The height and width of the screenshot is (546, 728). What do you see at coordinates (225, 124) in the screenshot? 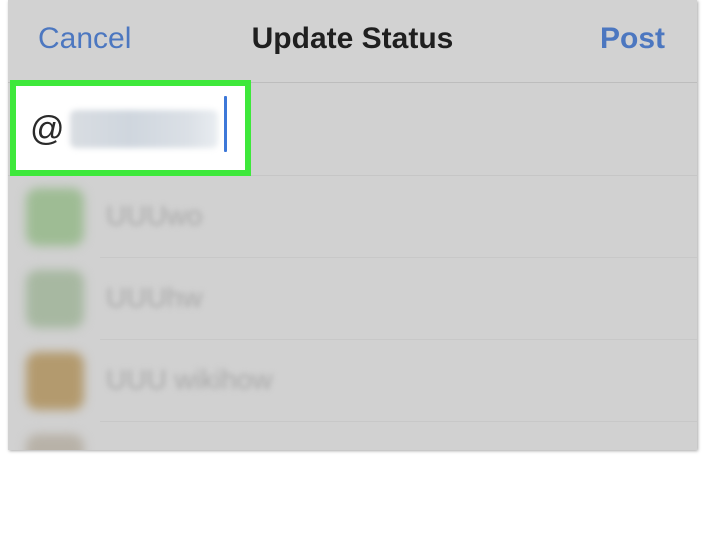
I see `text-cursor` at bounding box center [225, 124].